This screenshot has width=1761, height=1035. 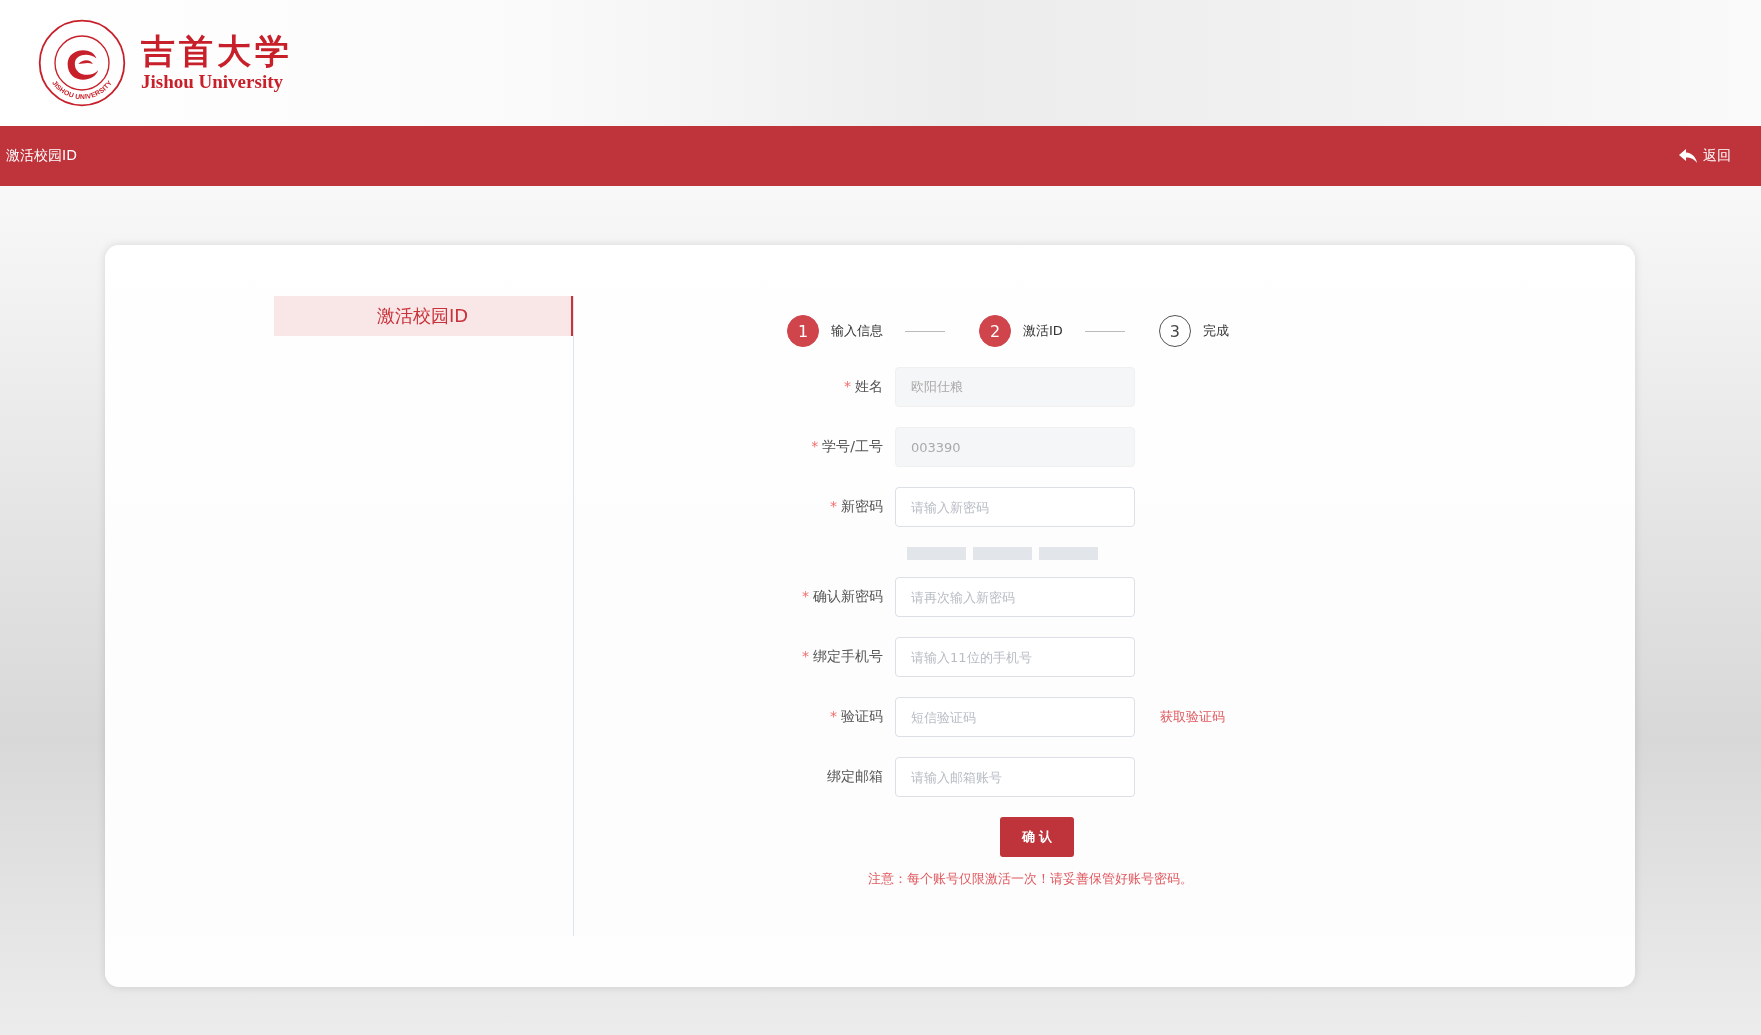 I want to click on warning-note: 注意：每个账号仅限激活一次！请妥善保管好账号密码。, so click(x=1031, y=879).